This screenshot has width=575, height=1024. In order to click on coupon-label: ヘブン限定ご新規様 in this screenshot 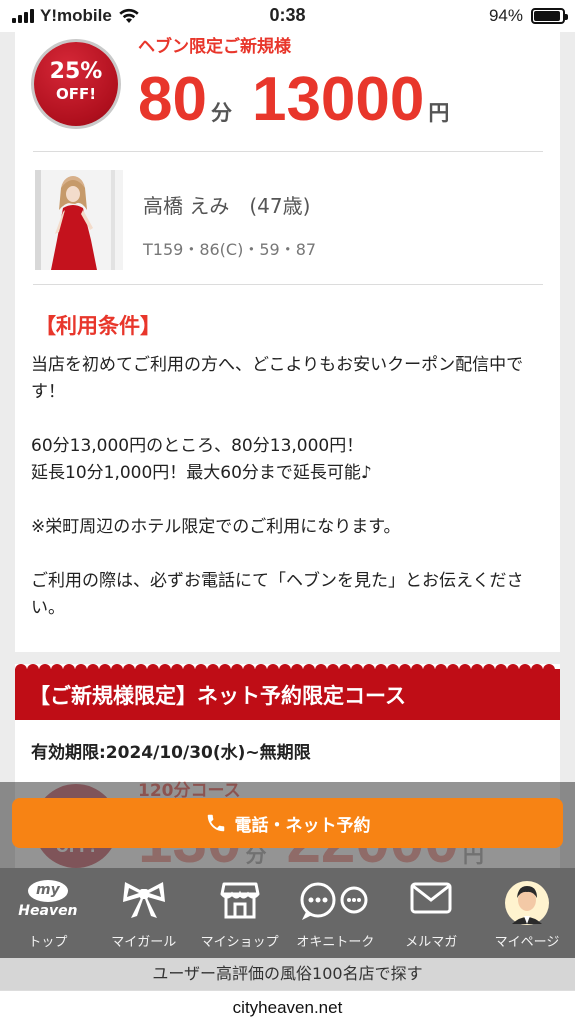, I will do `click(214, 47)`.